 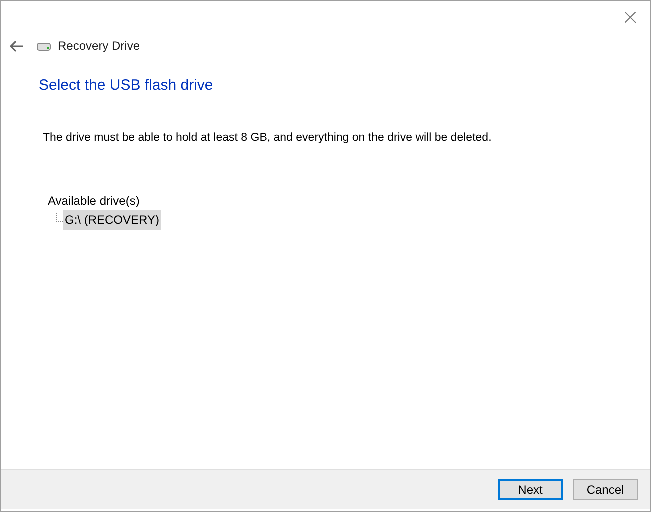 What do you see at coordinates (605, 489) in the screenshot?
I see `cancel-button: Cancel` at bounding box center [605, 489].